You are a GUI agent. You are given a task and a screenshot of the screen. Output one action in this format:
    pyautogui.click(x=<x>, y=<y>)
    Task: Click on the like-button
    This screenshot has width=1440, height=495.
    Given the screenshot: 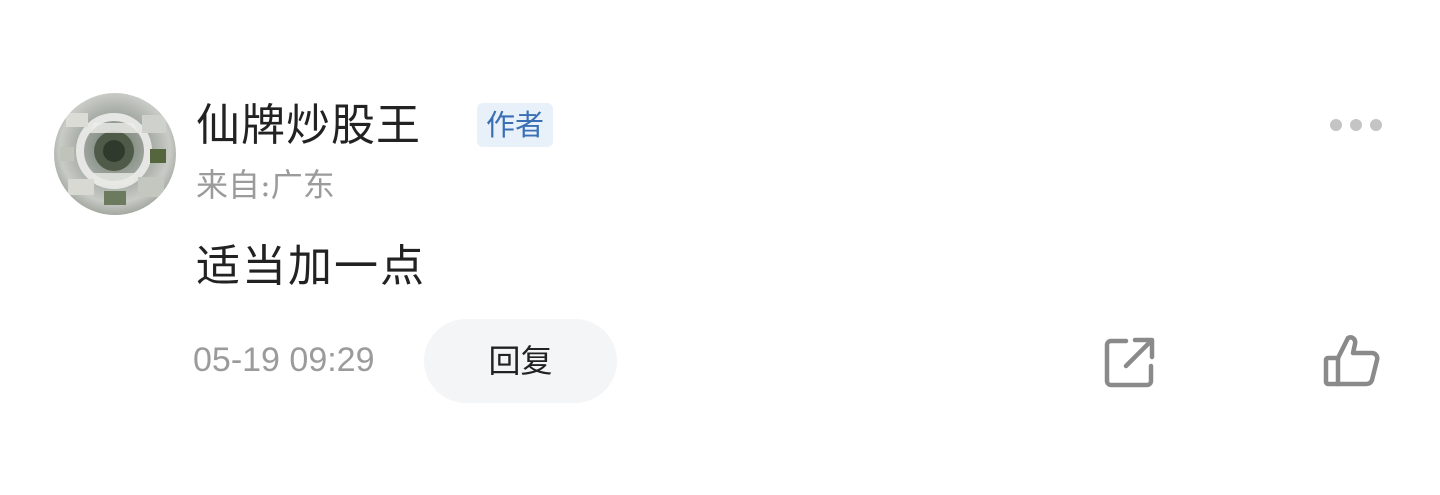 What is the action you would take?
    pyautogui.click(x=1352, y=361)
    